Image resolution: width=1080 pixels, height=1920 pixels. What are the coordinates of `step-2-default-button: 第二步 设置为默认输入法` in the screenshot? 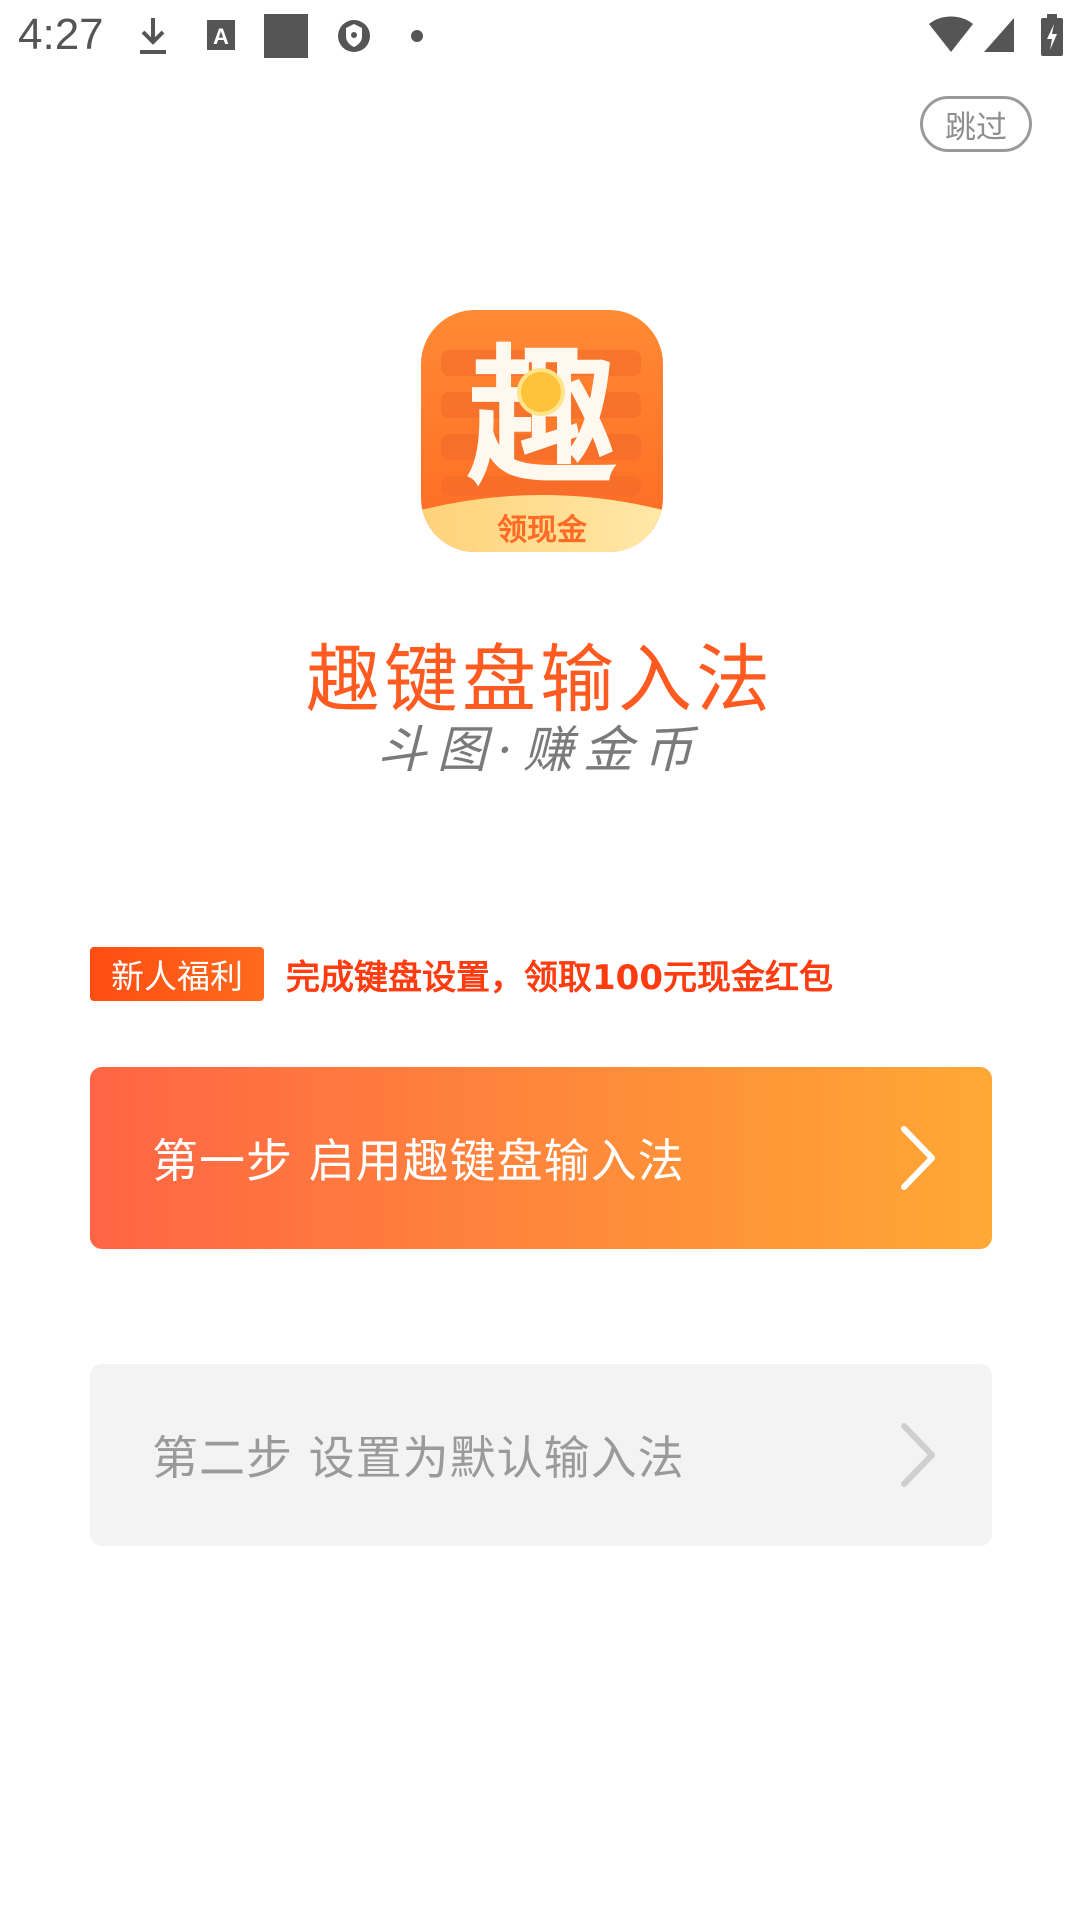 It's located at (541, 1455).